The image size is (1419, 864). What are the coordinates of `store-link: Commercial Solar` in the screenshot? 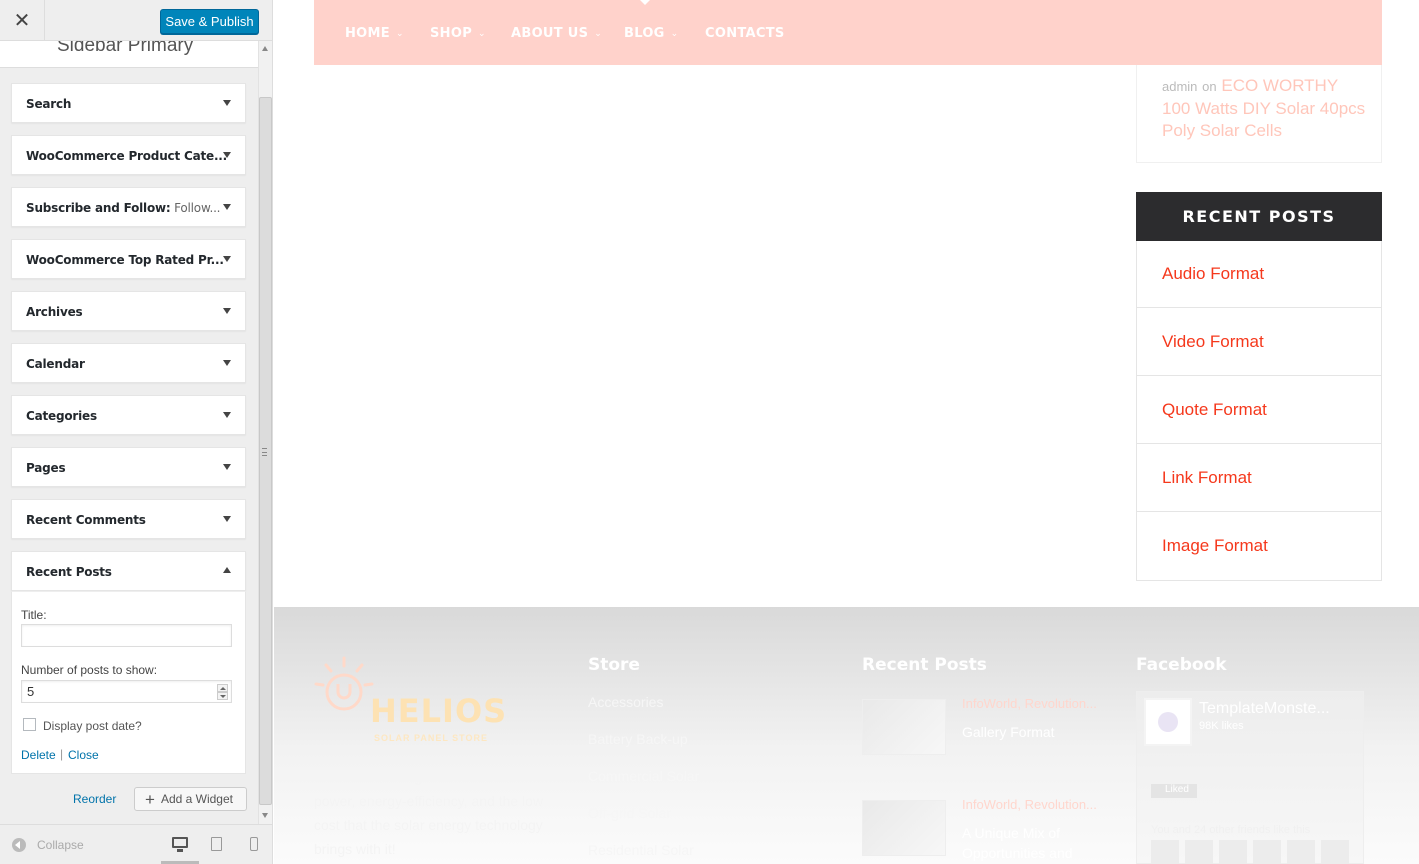 It's located at (643, 776).